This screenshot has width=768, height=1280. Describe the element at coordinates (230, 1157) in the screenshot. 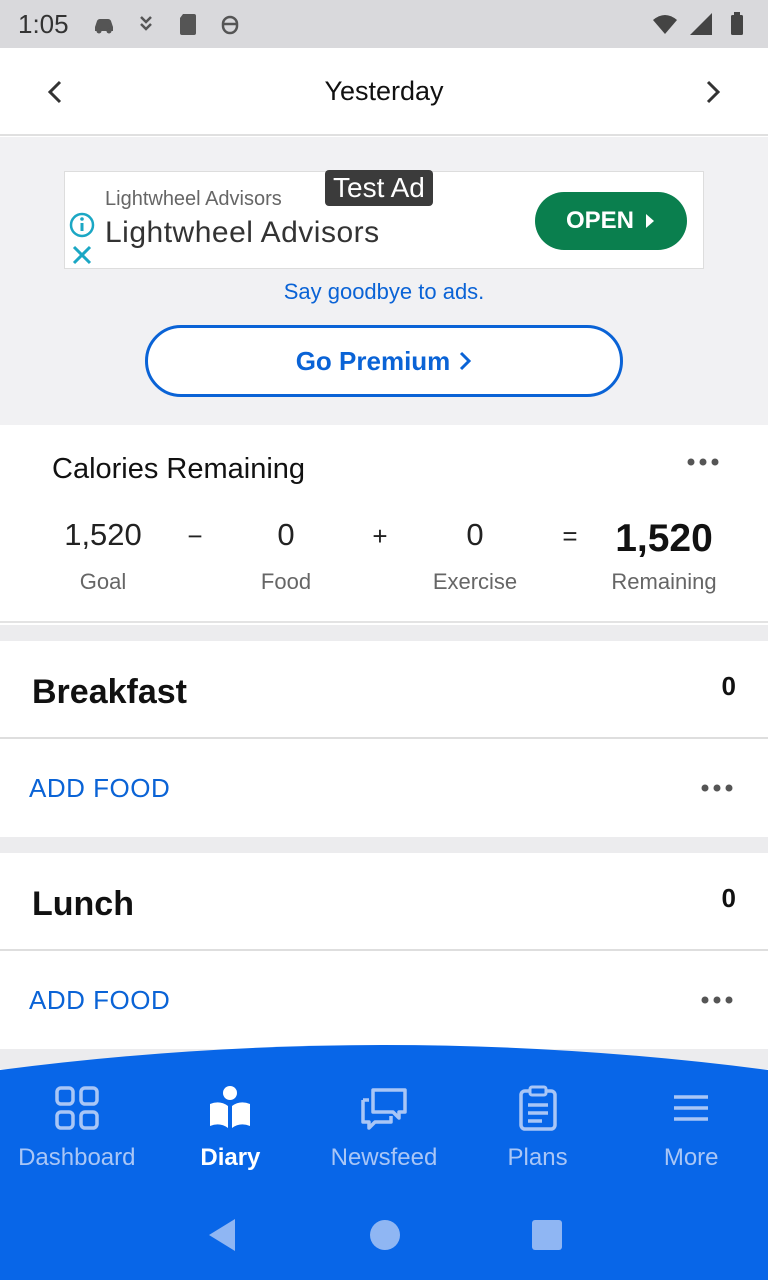

I see `tab-label: Diary` at that location.